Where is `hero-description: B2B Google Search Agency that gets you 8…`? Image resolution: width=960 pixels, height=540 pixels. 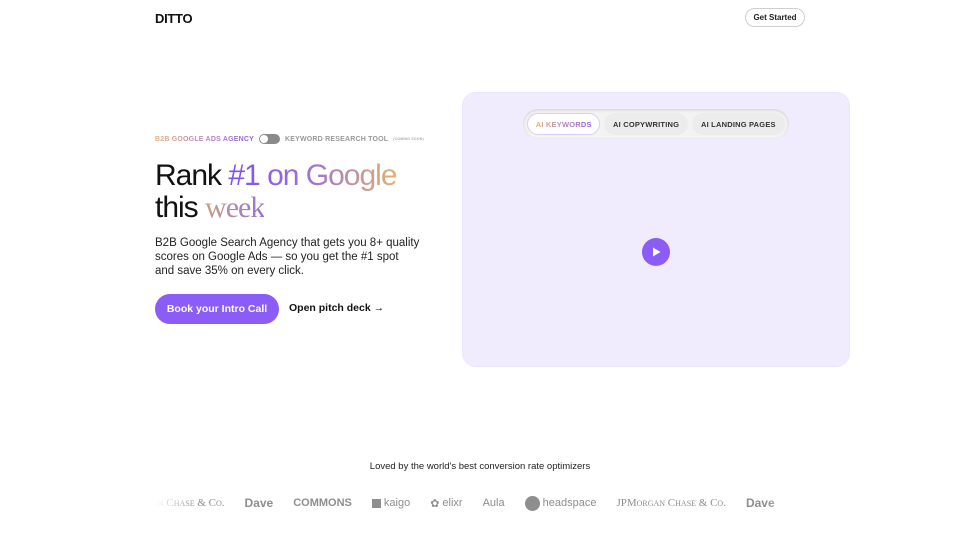
hero-description: B2B Google Search Agency that gets you 8… is located at coordinates (287, 257).